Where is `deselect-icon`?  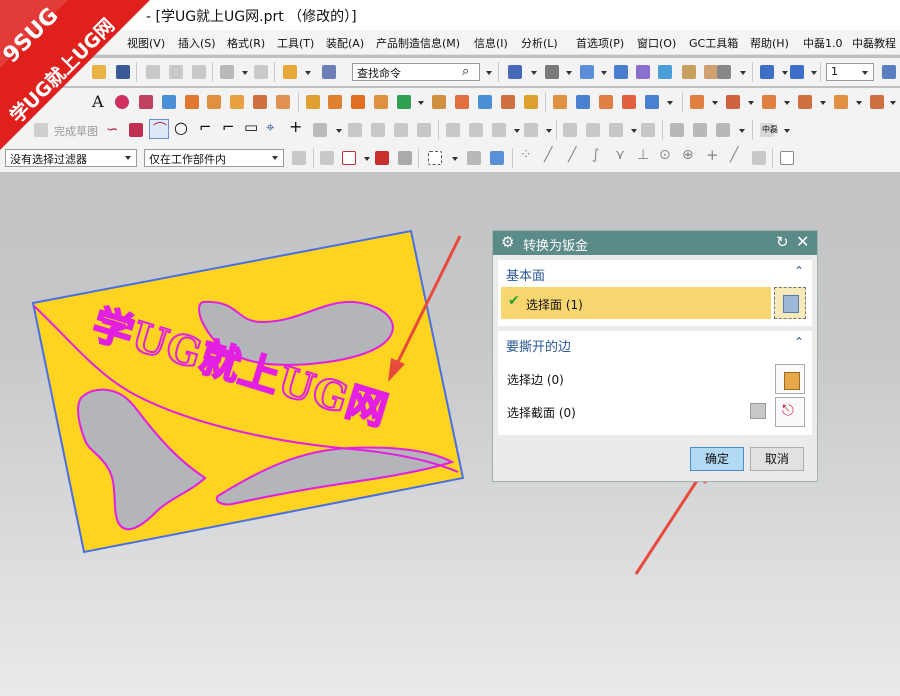 deselect-icon is located at coordinates (405, 158).